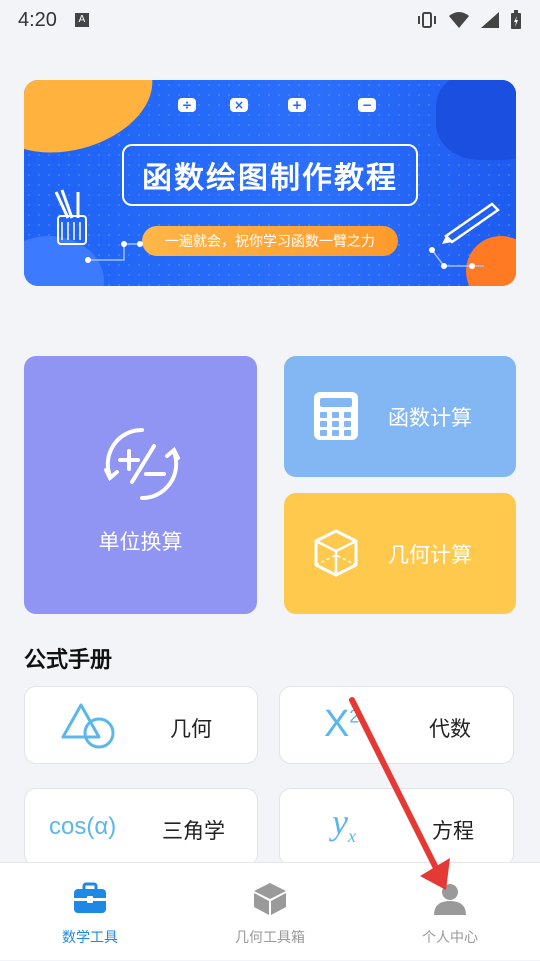  I want to click on banner-subtitle: 一遍就会，祝你学习函数一臂之力, so click(270, 241).